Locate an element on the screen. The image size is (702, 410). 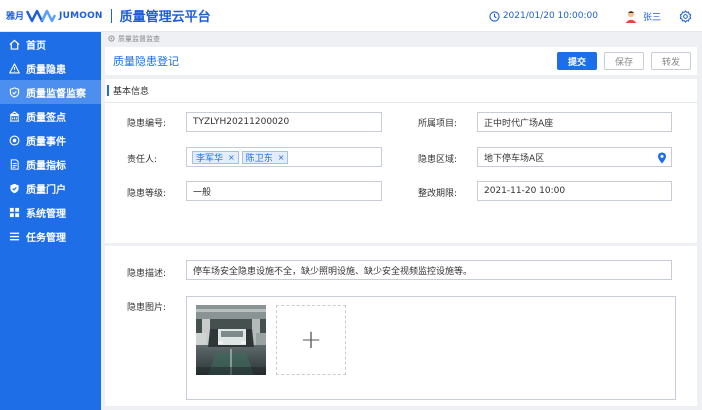
owner-tag: 李军华 × is located at coordinates (215, 157).